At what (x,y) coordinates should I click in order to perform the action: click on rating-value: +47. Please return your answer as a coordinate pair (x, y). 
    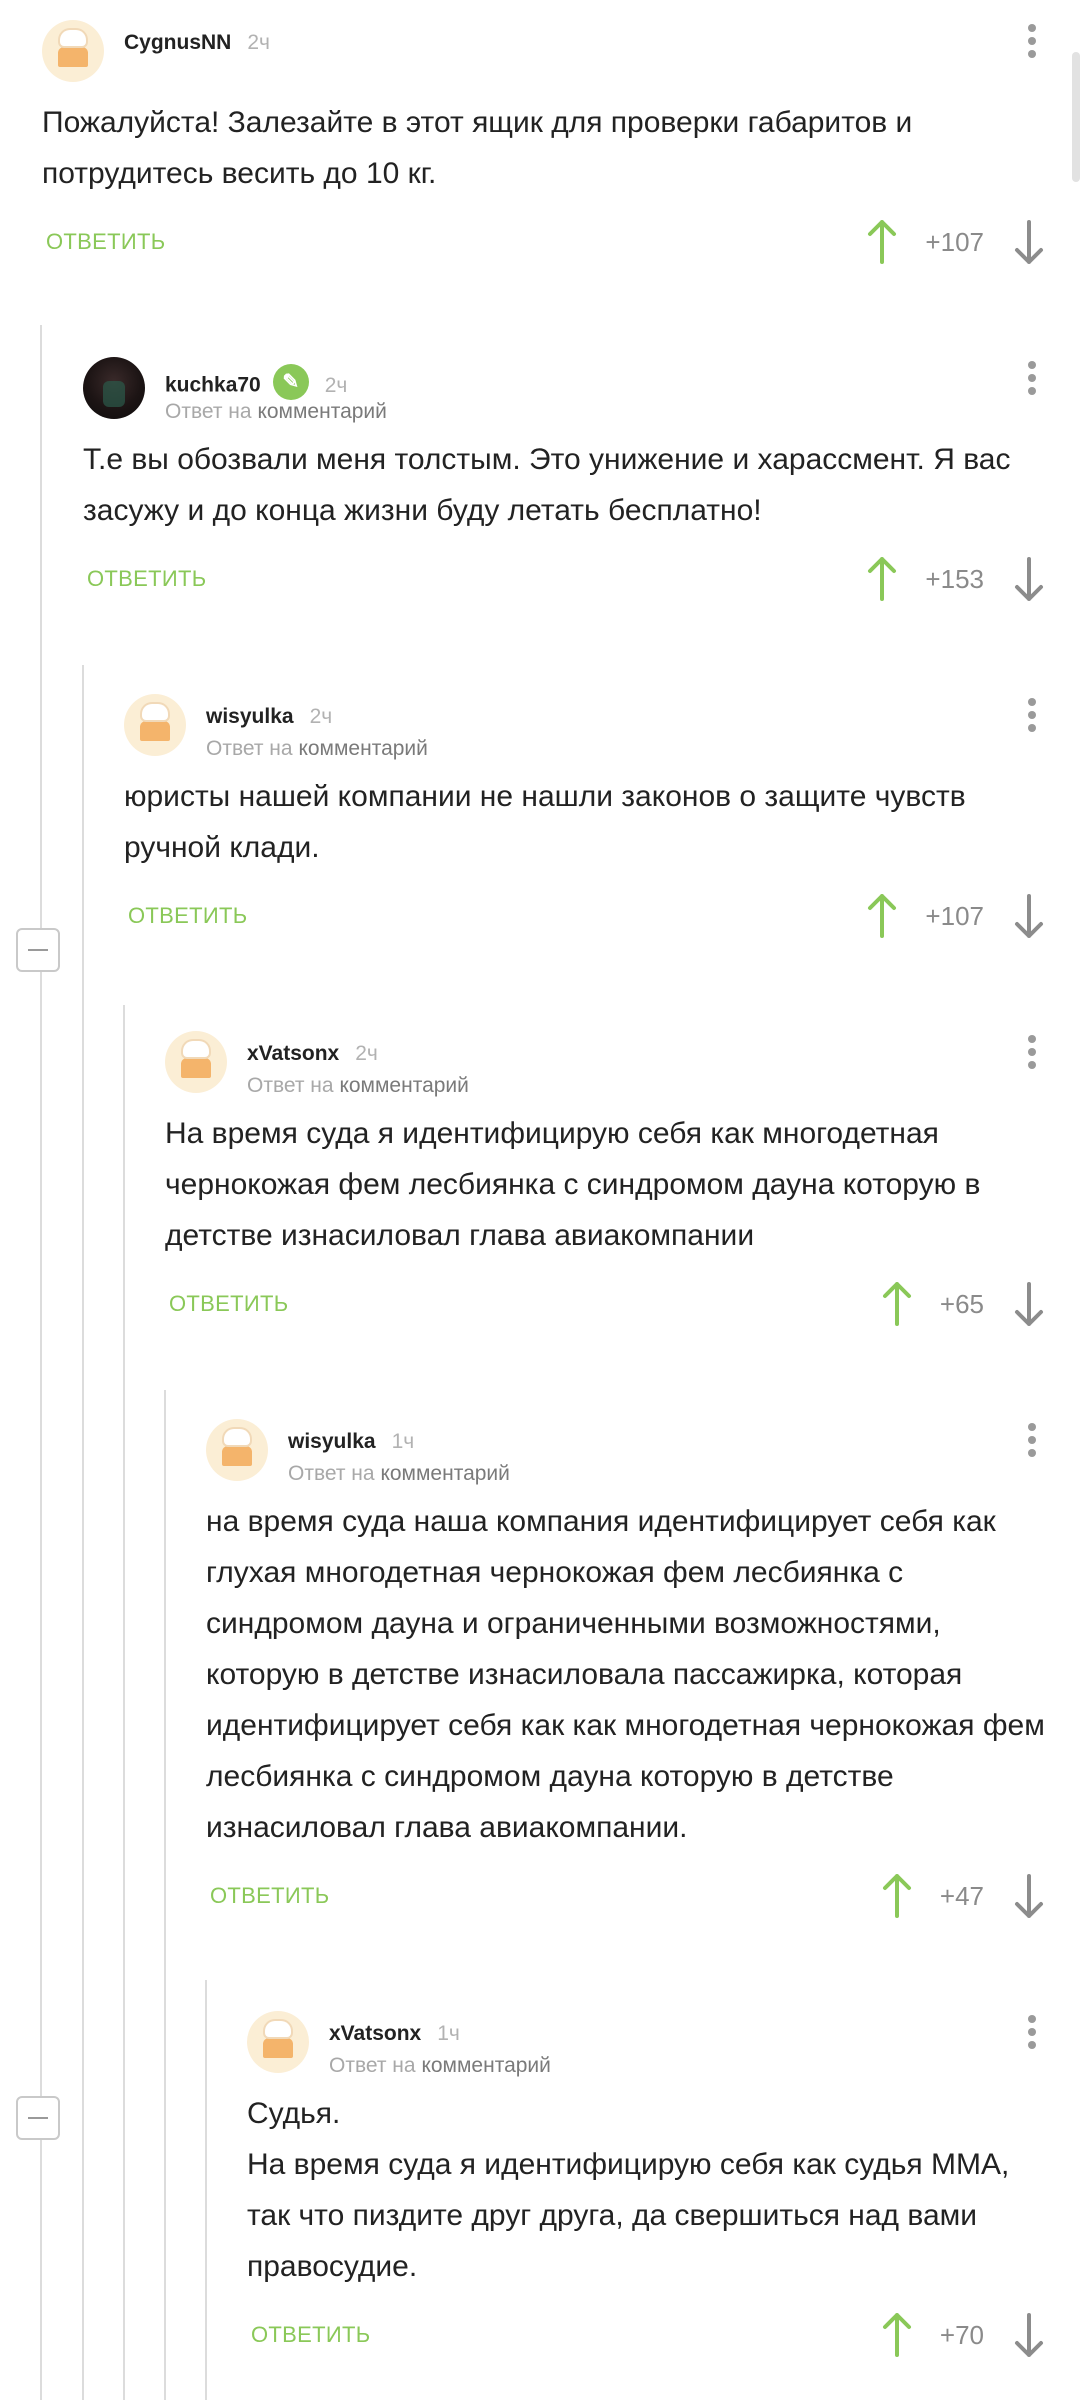
    Looking at the image, I should click on (961, 1895).